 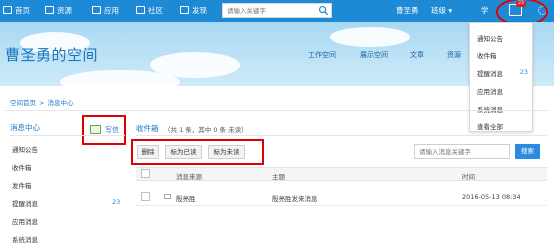 What do you see at coordinates (147, 128) in the screenshot?
I see `inbox-title: 收件箱` at bounding box center [147, 128].